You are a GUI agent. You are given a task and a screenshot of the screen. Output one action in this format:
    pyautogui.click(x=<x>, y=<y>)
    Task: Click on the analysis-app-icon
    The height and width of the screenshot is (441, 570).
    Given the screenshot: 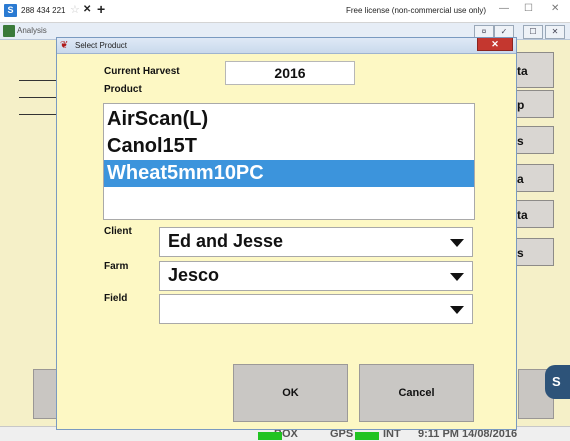 What is the action you would take?
    pyautogui.click(x=9, y=31)
    